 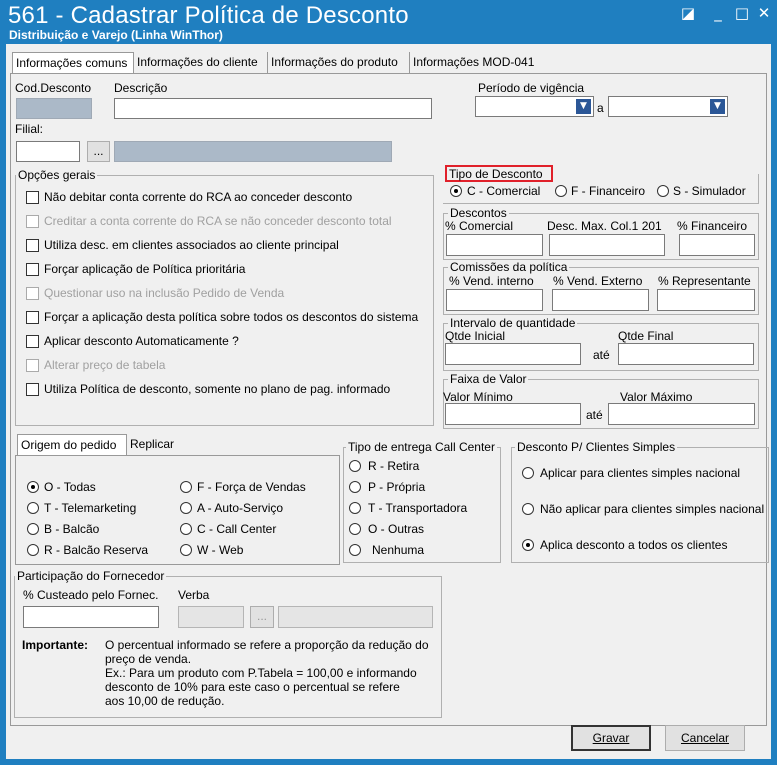 What do you see at coordinates (186, 550) in the screenshot?
I see `radio-origem-web` at bounding box center [186, 550].